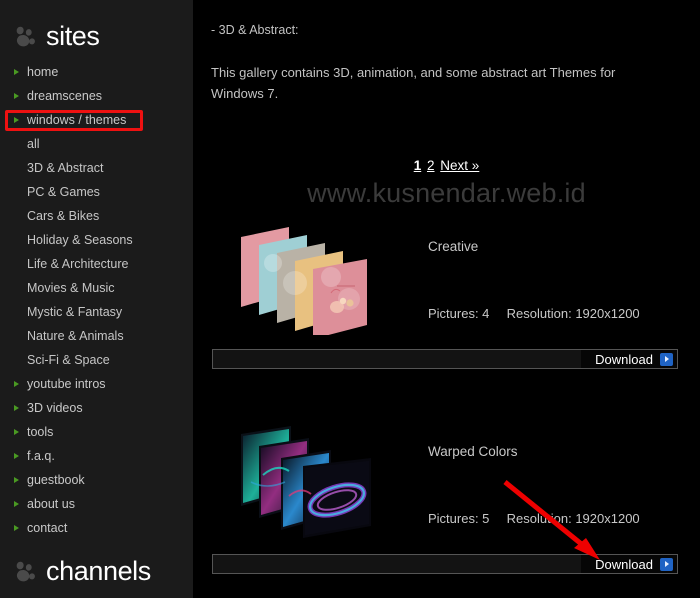  What do you see at coordinates (73, 35) in the screenshot?
I see `site-brand-label: sites` at bounding box center [73, 35].